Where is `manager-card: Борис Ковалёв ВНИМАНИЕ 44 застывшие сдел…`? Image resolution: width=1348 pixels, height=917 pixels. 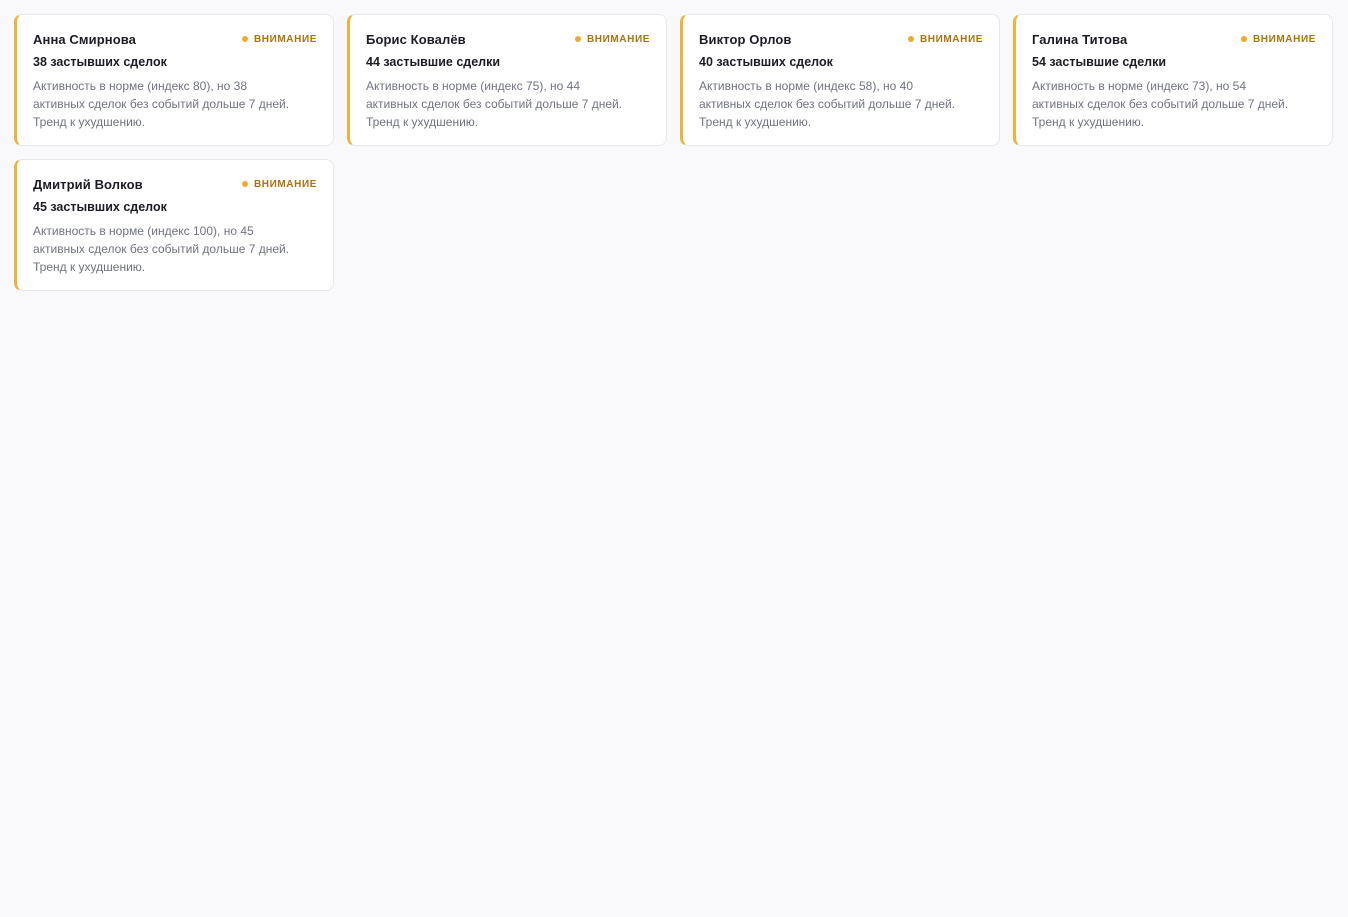 manager-card: Борис Ковалёв ВНИМАНИЕ 44 застывшие сдел… is located at coordinates (507, 80).